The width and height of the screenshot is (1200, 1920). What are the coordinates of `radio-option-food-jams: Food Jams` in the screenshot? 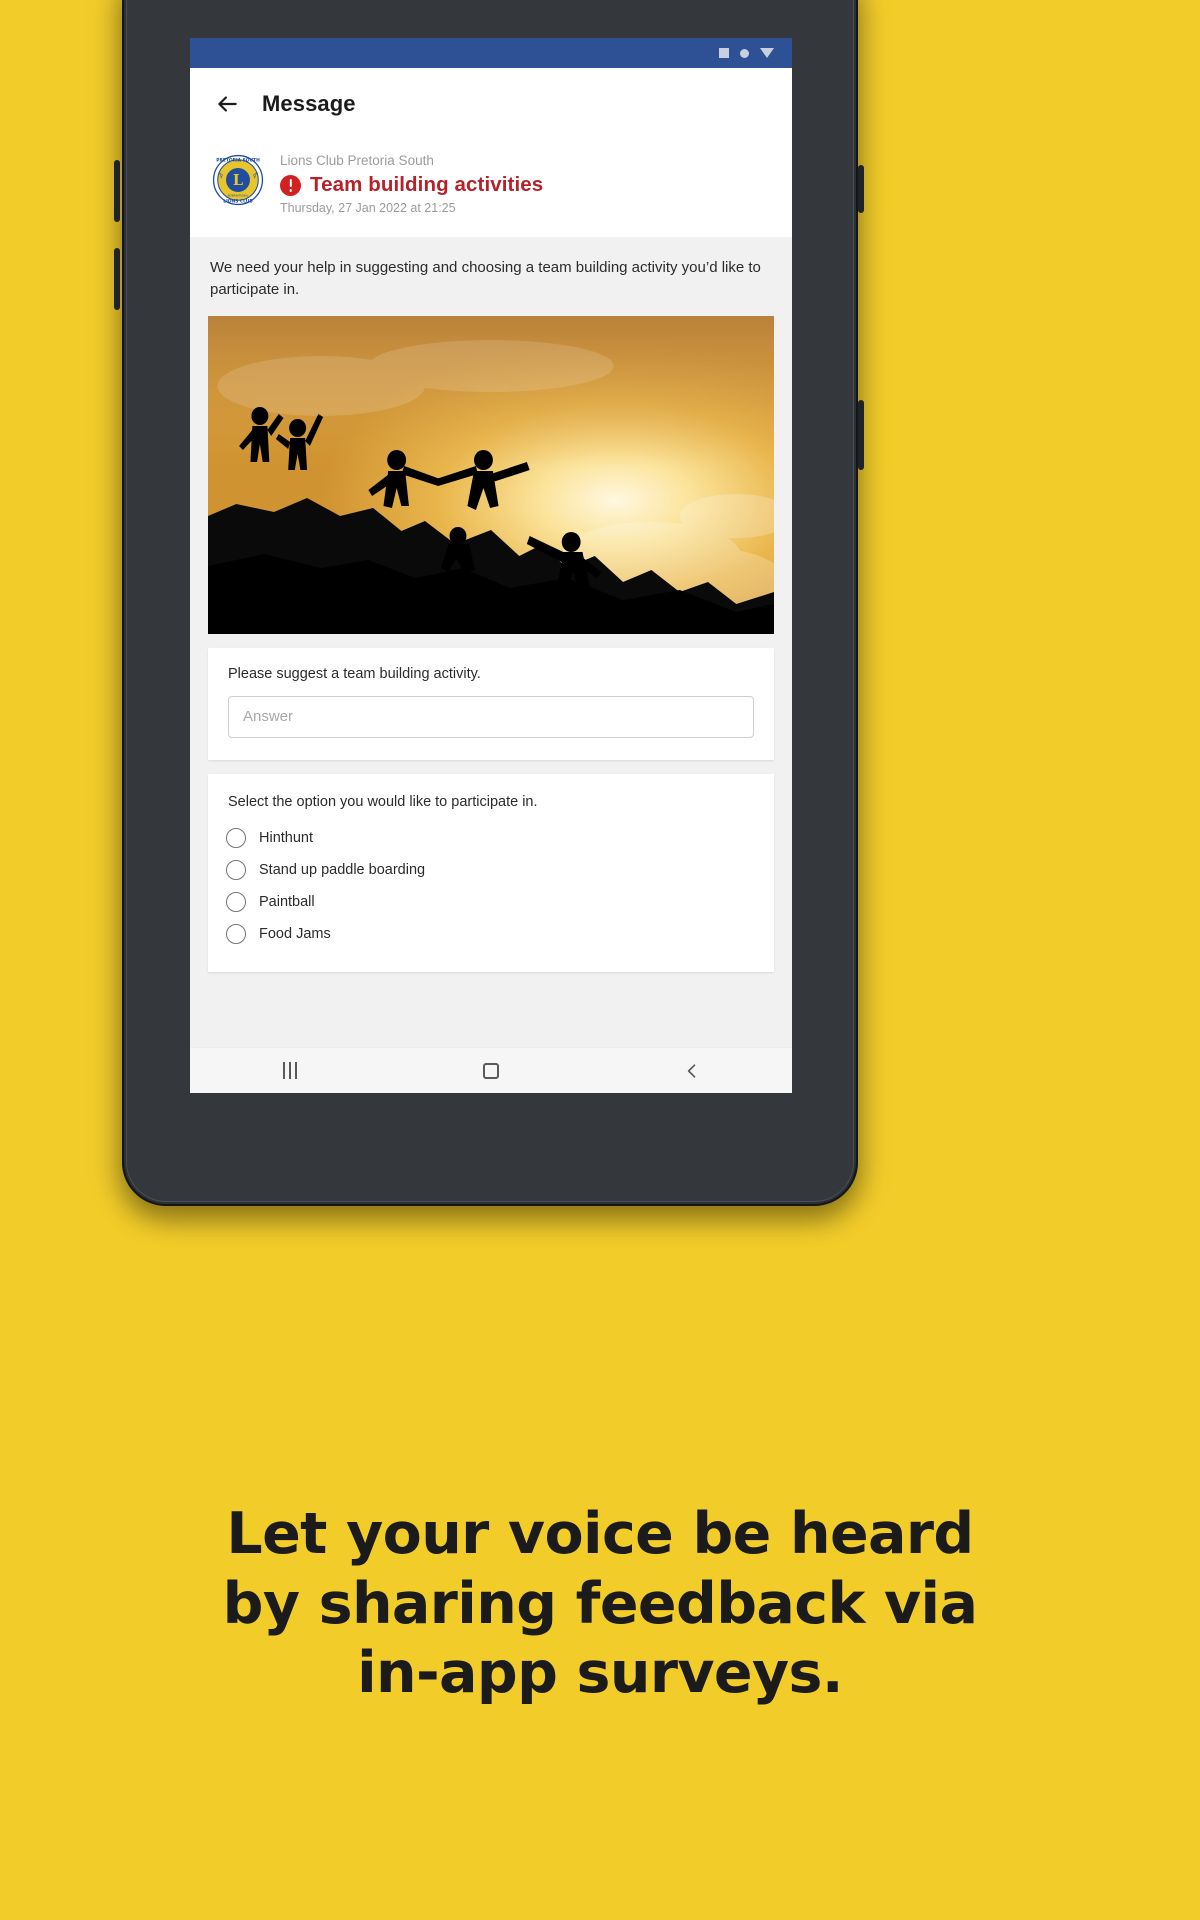 It's located at (489, 934).